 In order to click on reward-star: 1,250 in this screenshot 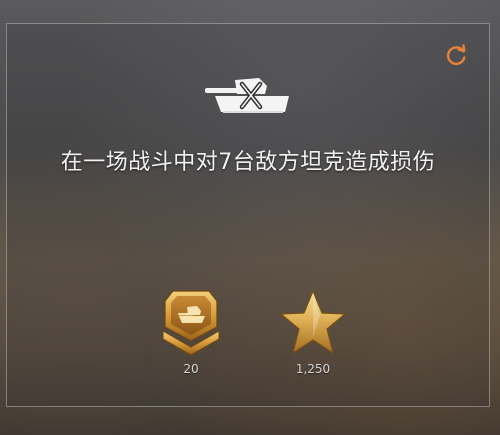, I will do `click(313, 331)`.